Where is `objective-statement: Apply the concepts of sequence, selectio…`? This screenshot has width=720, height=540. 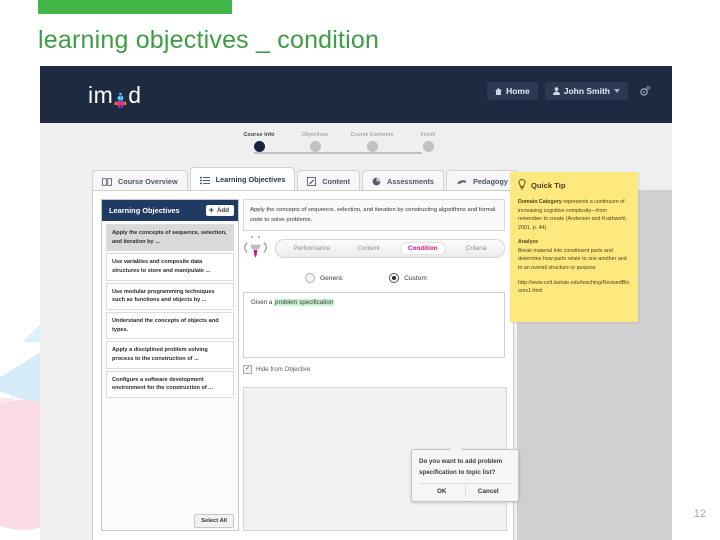
objective-statement: Apply the concepts of sequence, selectio… is located at coordinates (374, 215).